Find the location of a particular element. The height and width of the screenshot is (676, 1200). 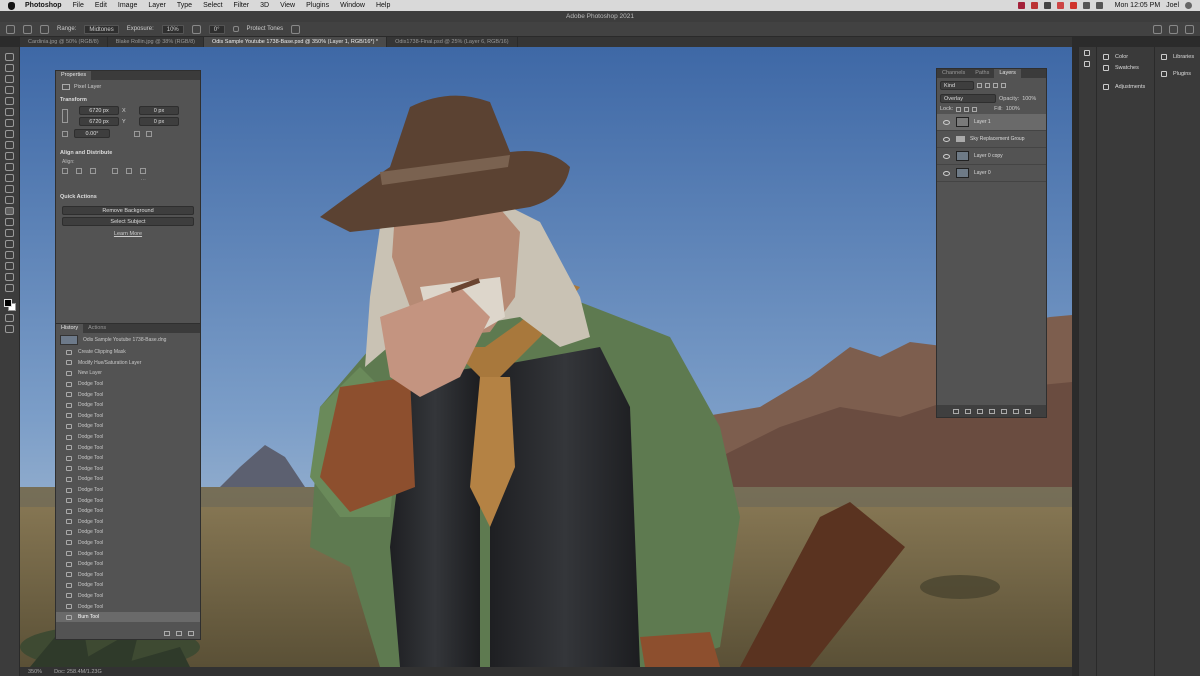

new-document-icon is located at coordinates (167, 633).